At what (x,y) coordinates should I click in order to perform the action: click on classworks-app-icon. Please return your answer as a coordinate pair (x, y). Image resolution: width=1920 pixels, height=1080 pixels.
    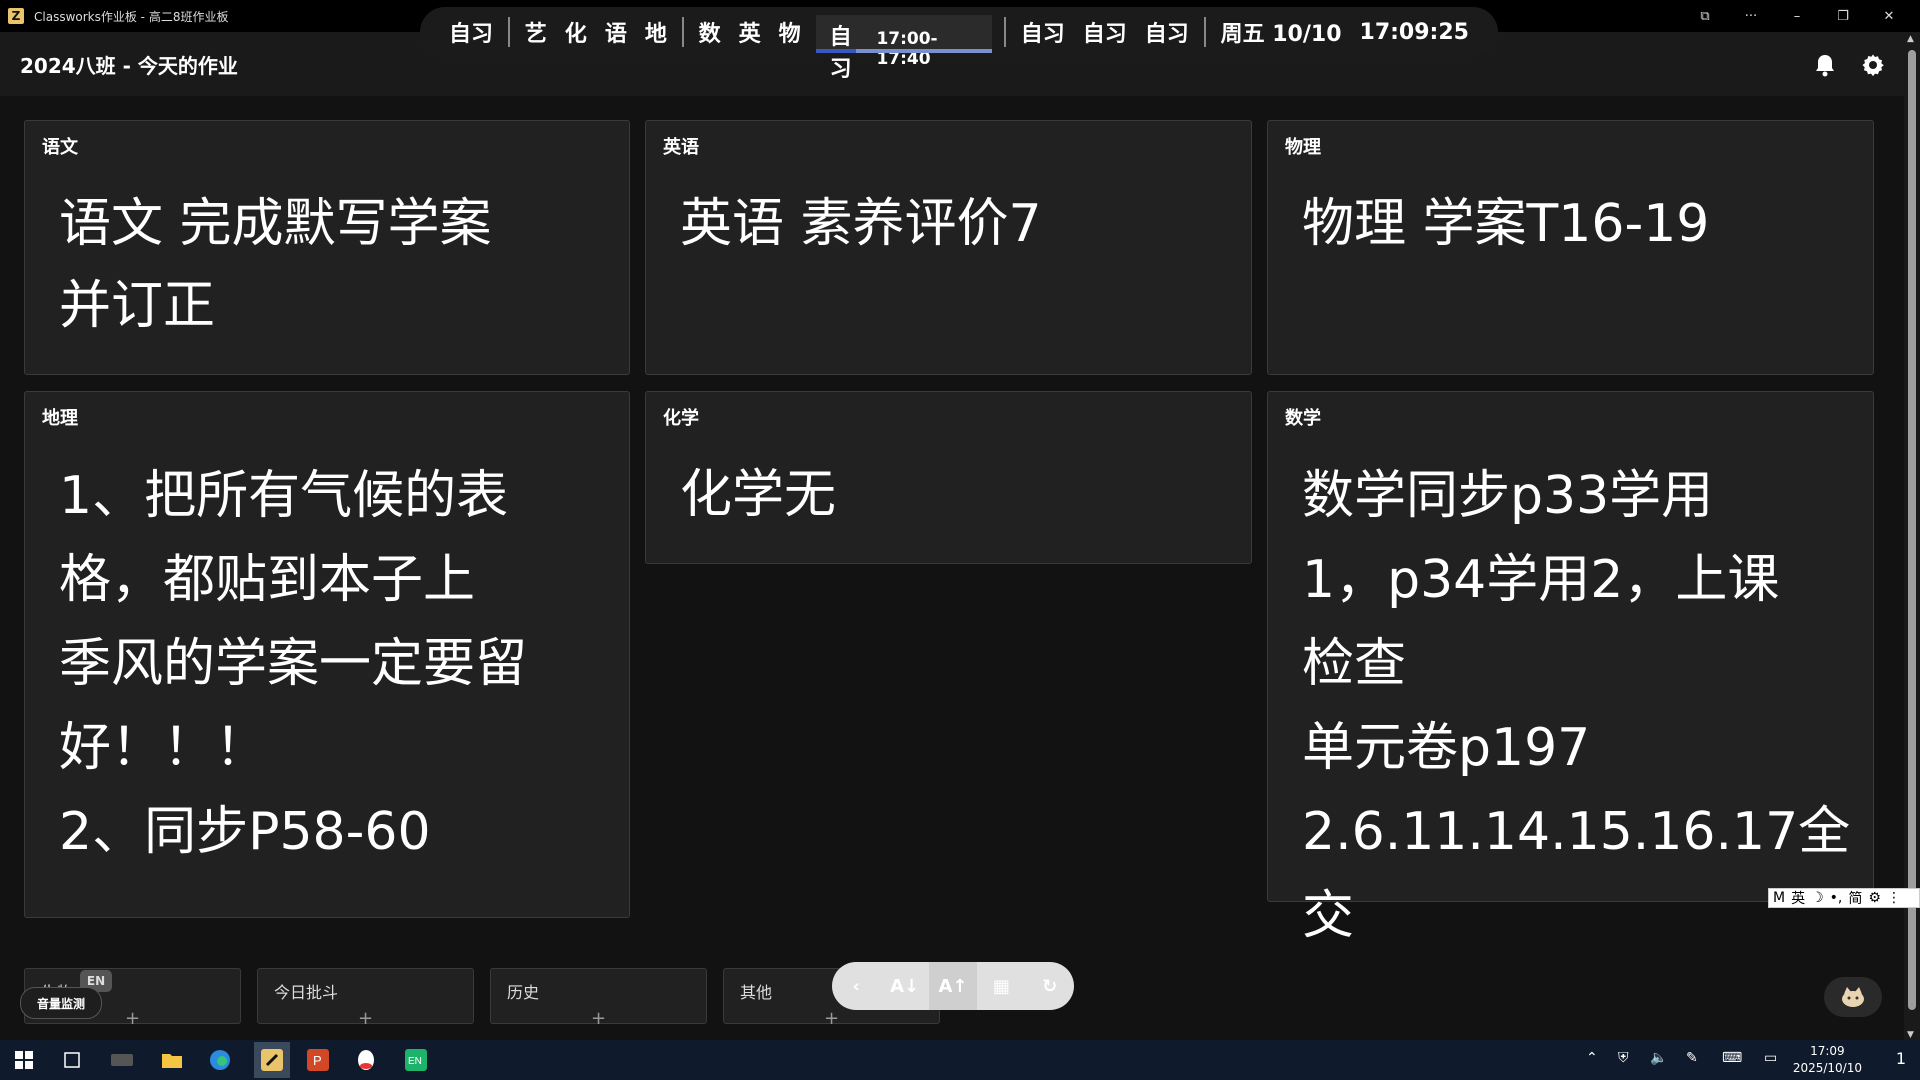
    Looking at the image, I should click on (272, 1060).